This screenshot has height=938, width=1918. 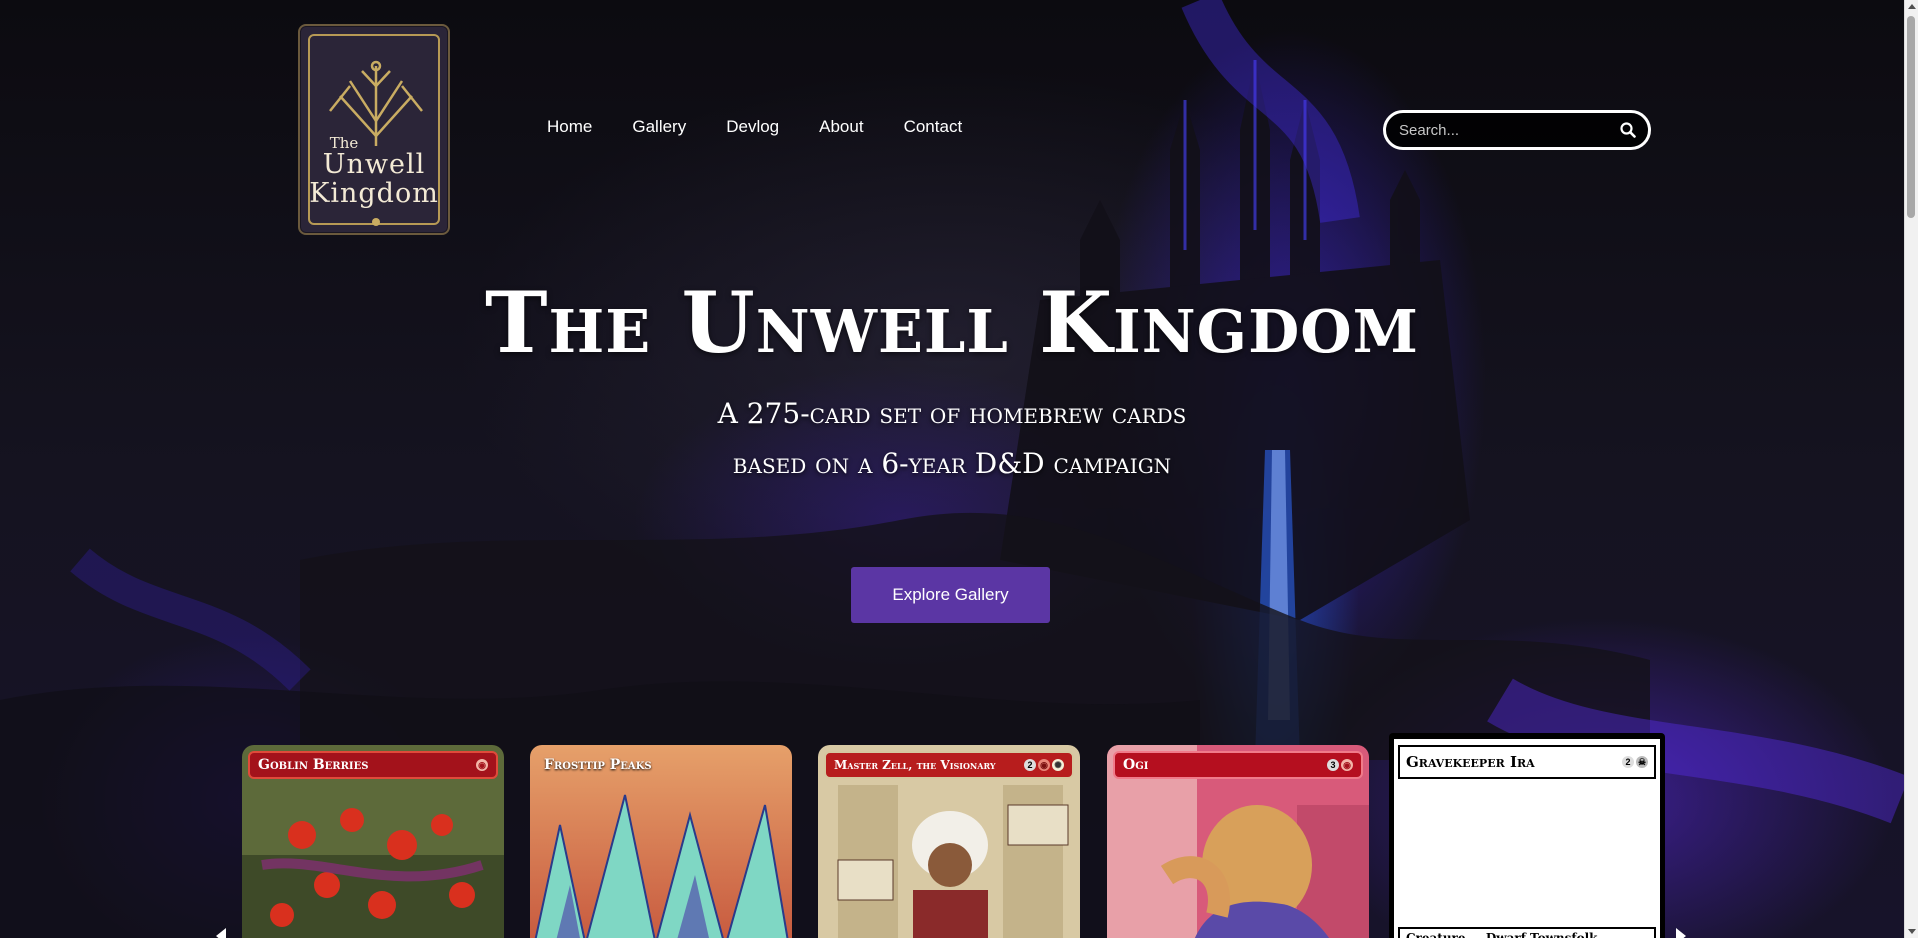 What do you see at coordinates (950, 595) in the screenshot?
I see `explore-gallery-button: Explore Gallery` at bounding box center [950, 595].